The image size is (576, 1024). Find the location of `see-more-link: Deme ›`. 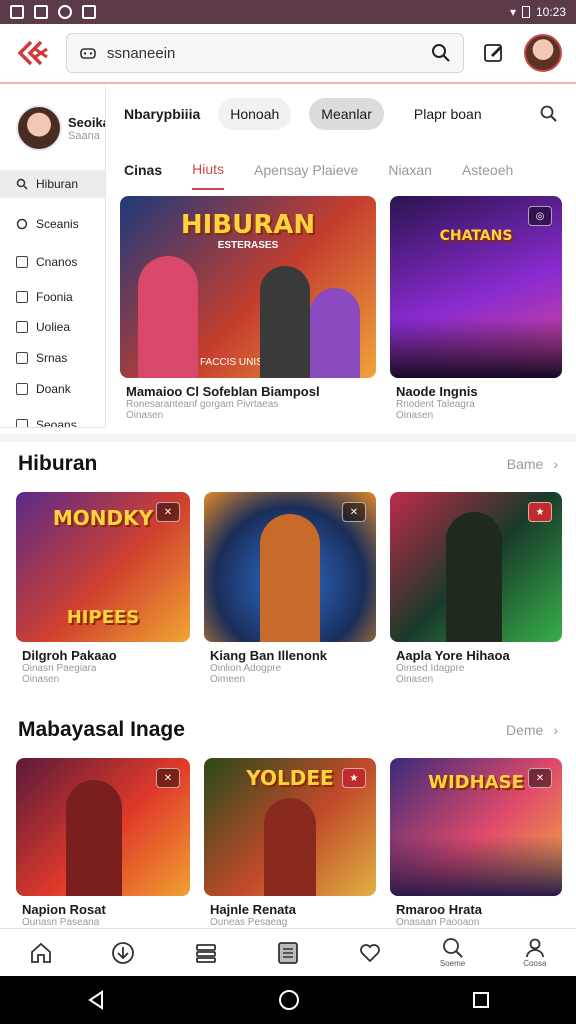

see-more-link: Deme › is located at coordinates (532, 730).